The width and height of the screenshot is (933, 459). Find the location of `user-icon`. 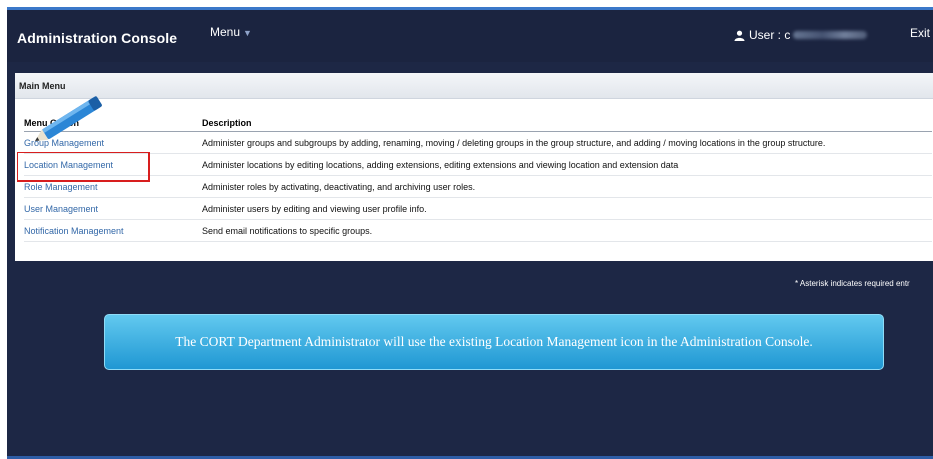

user-icon is located at coordinates (739, 35).